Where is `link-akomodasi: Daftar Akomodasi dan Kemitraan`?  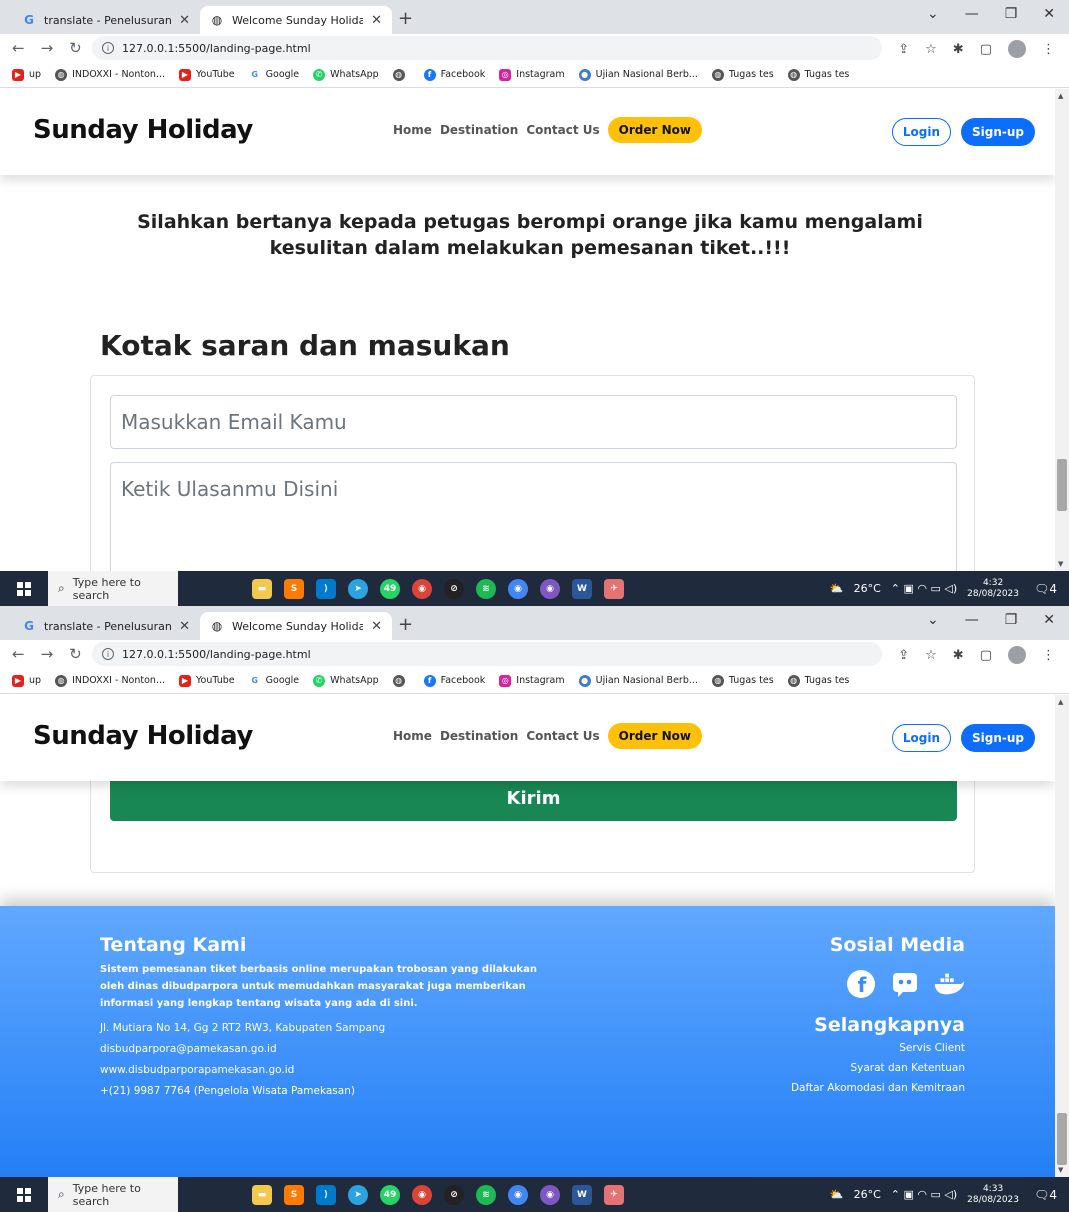
link-akomodasi: Daftar Akomodasi dan Kemitraan is located at coordinates (878, 1088).